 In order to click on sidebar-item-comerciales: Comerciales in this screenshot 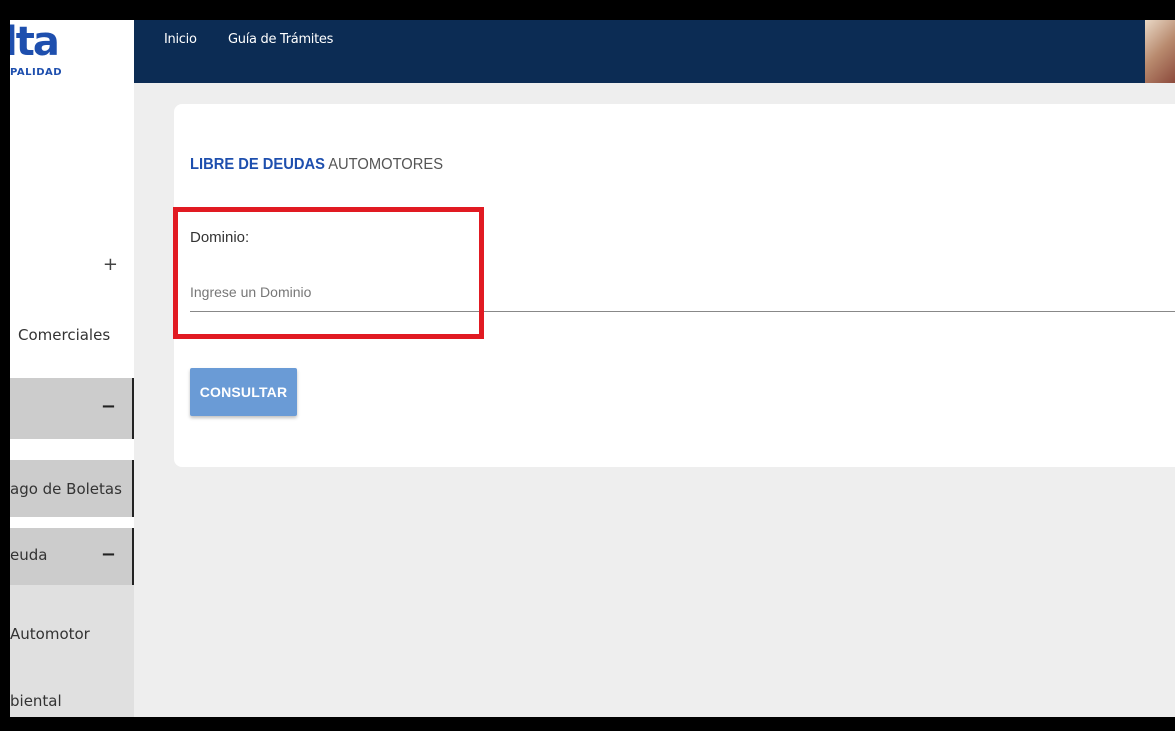, I will do `click(72, 338)`.